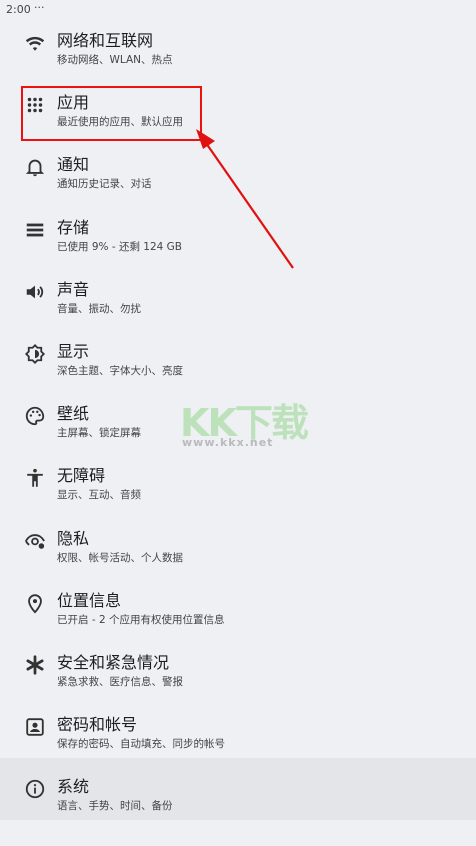 The width and height of the screenshot is (476, 846). What do you see at coordinates (238, 292) in the screenshot?
I see `settings-item-sound: 声音 音量、振动、勿扰` at bounding box center [238, 292].